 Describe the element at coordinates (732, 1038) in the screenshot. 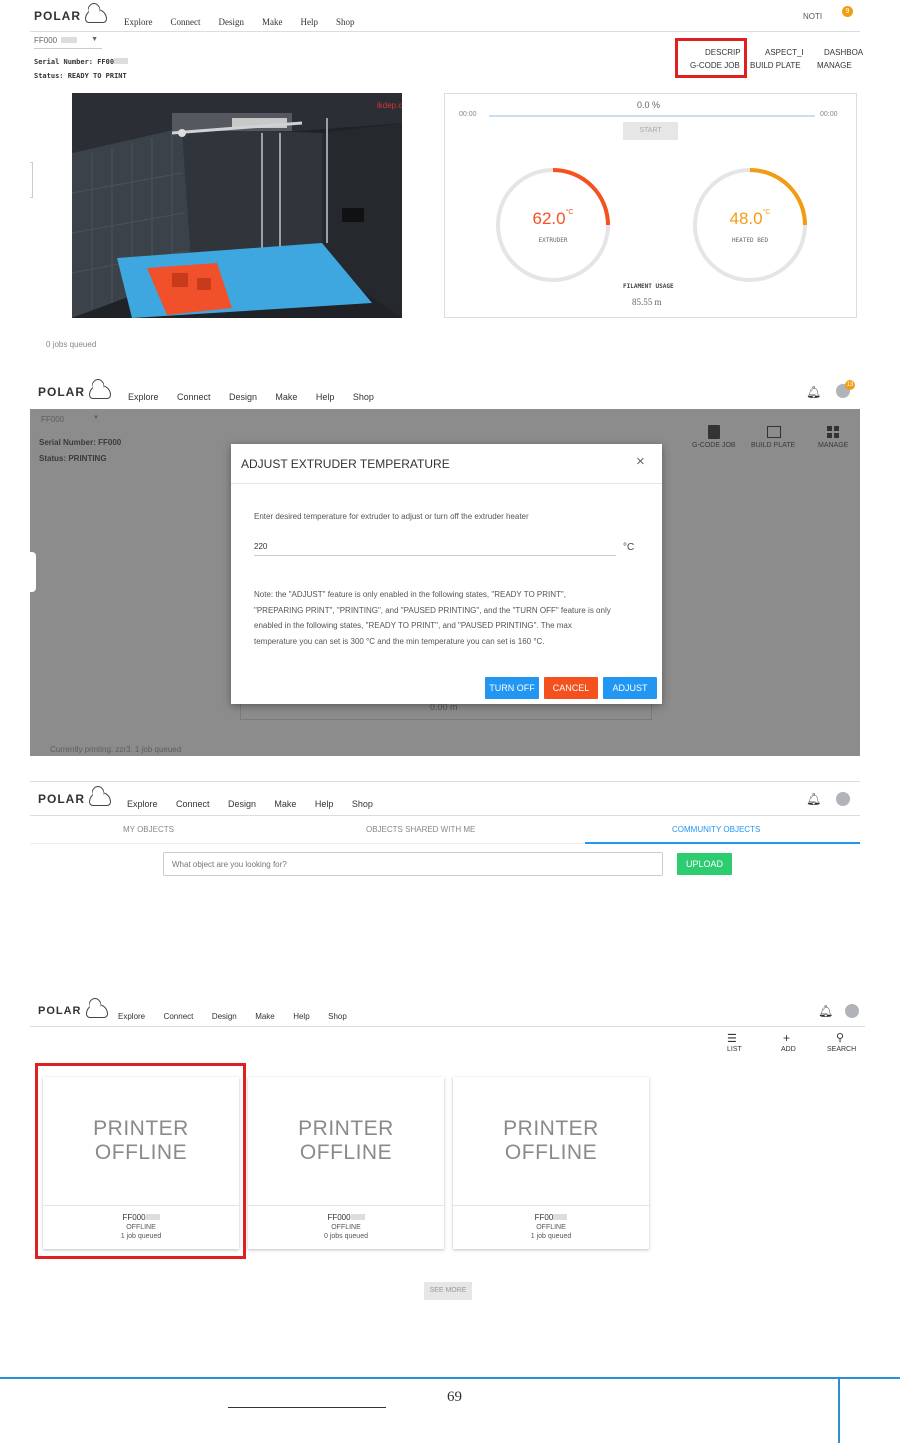

I see `list-icon: ☰` at that location.